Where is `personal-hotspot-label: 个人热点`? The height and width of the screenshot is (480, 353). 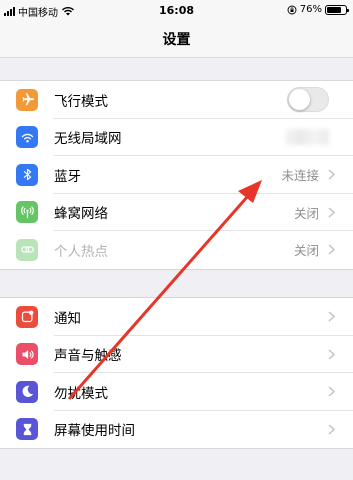 personal-hotspot-label: 个人热点 is located at coordinates (81, 251).